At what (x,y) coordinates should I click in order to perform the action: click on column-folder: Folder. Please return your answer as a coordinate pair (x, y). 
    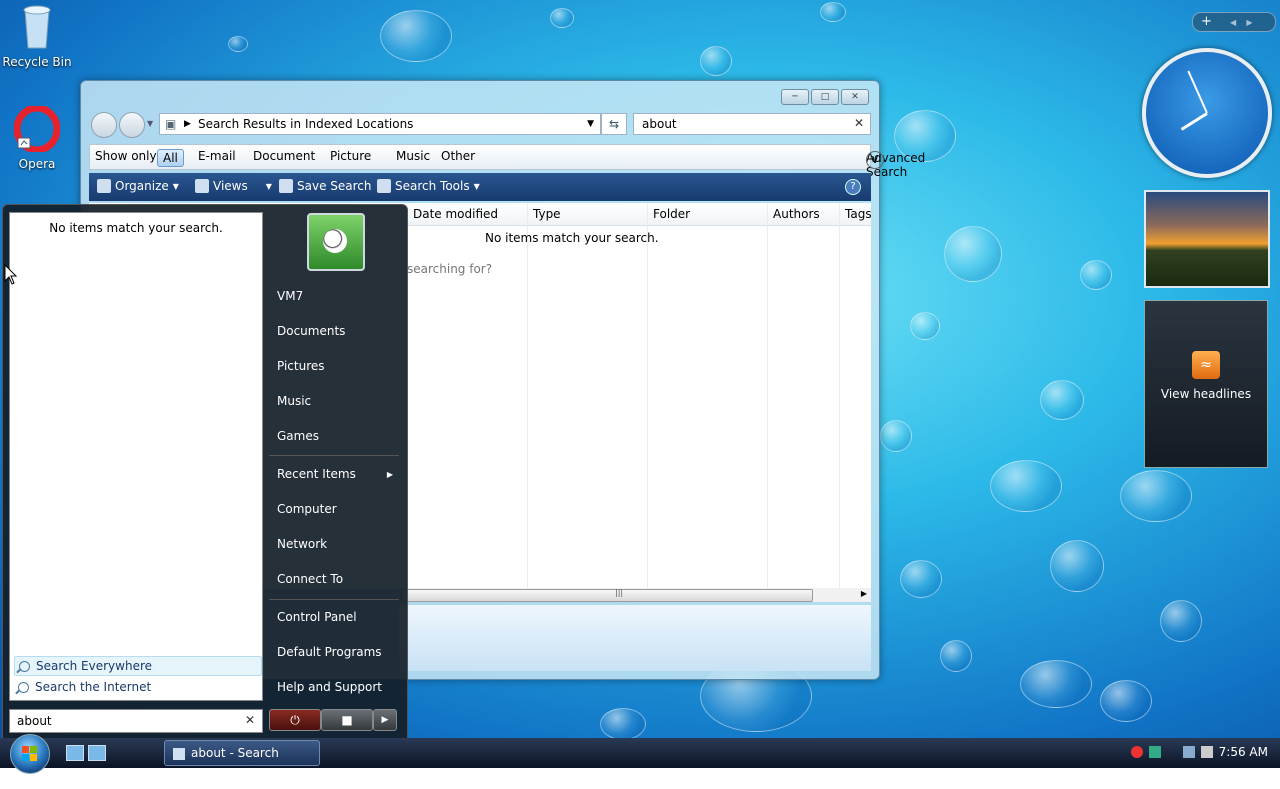
    Looking at the image, I should click on (671, 214).